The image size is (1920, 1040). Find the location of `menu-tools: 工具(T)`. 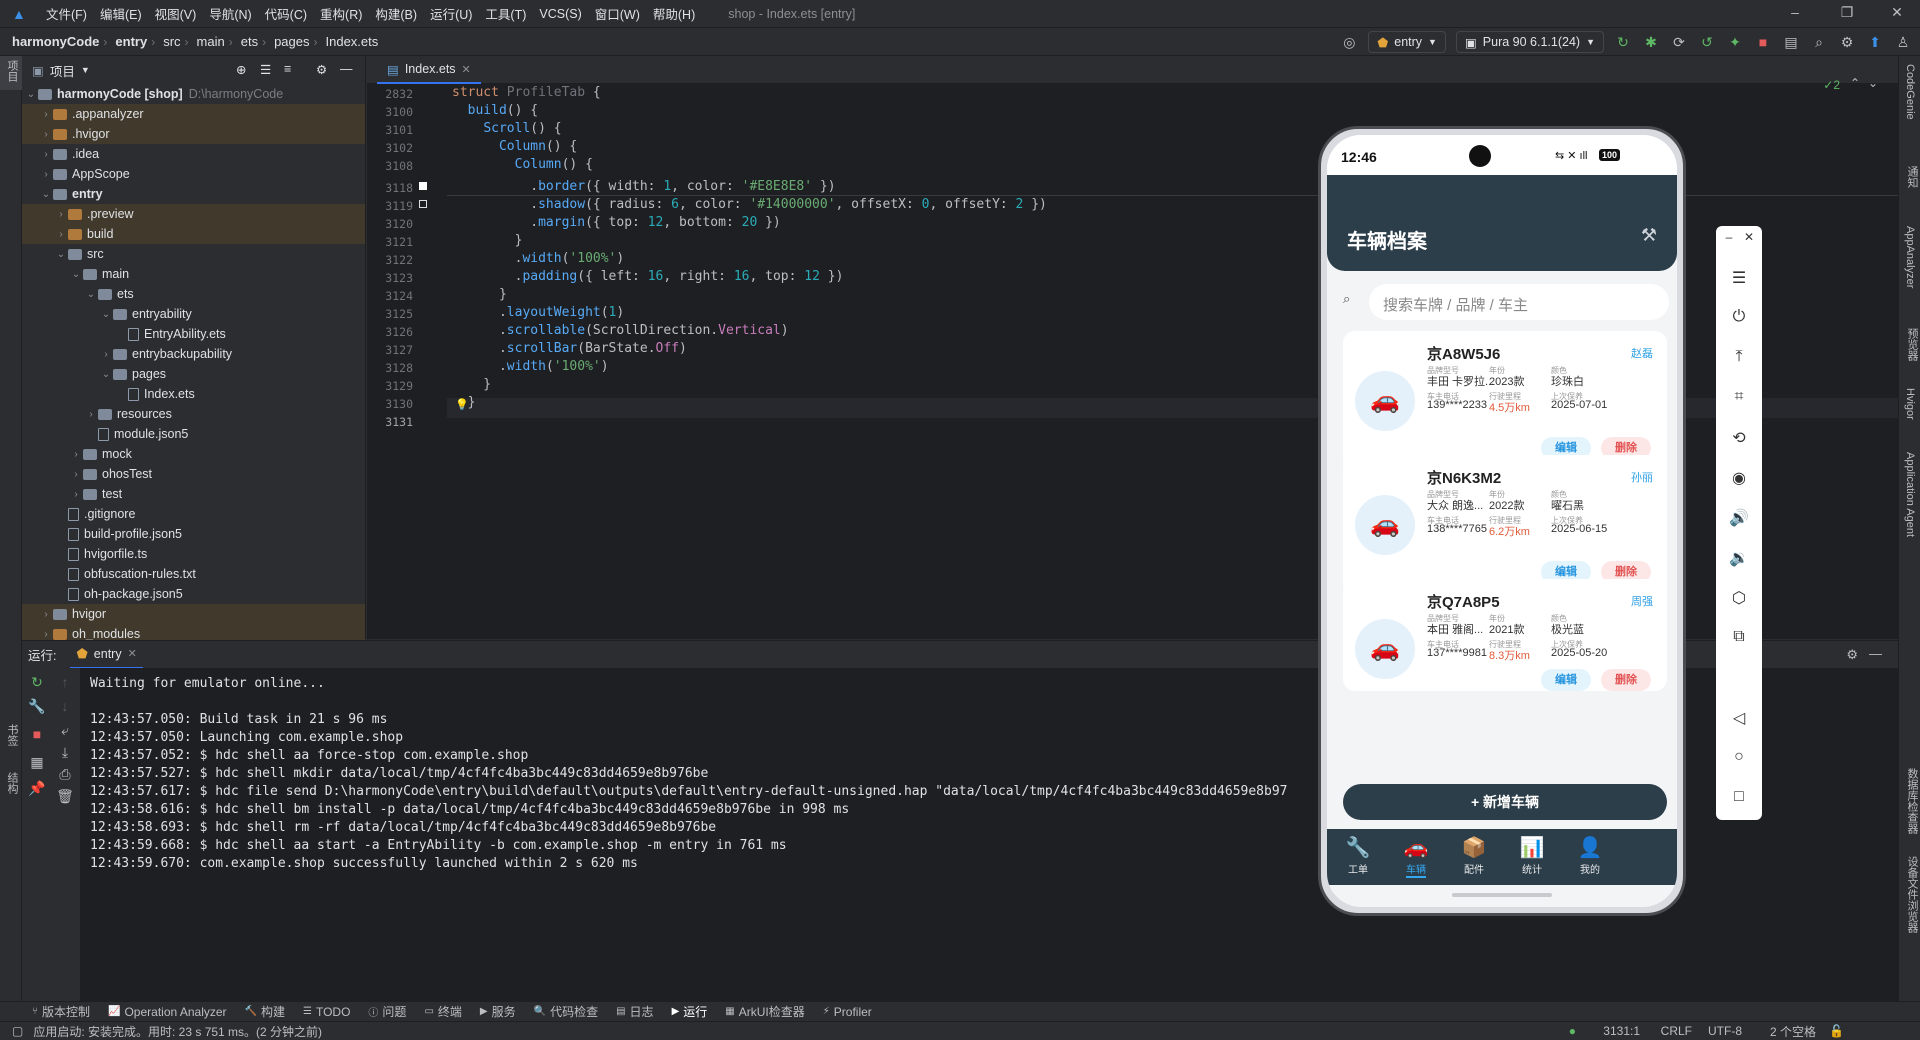

menu-tools: 工具(T) is located at coordinates (505, 13).